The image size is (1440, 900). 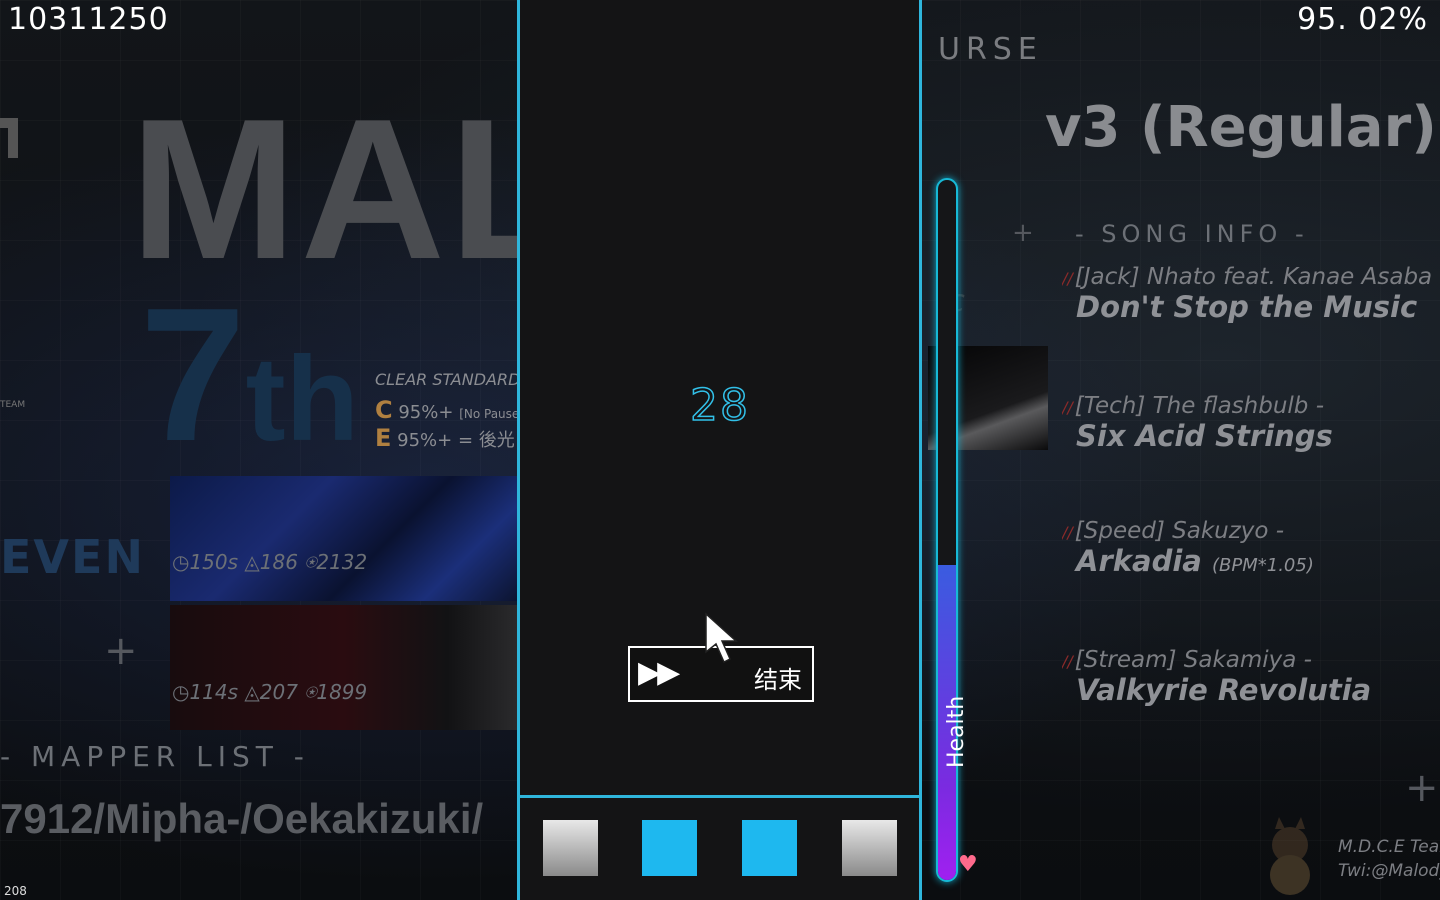 What do you see at coordinates (214, 562) in the screenshot?
I see `chart-time: 150s` at bounding box center [214, 562].